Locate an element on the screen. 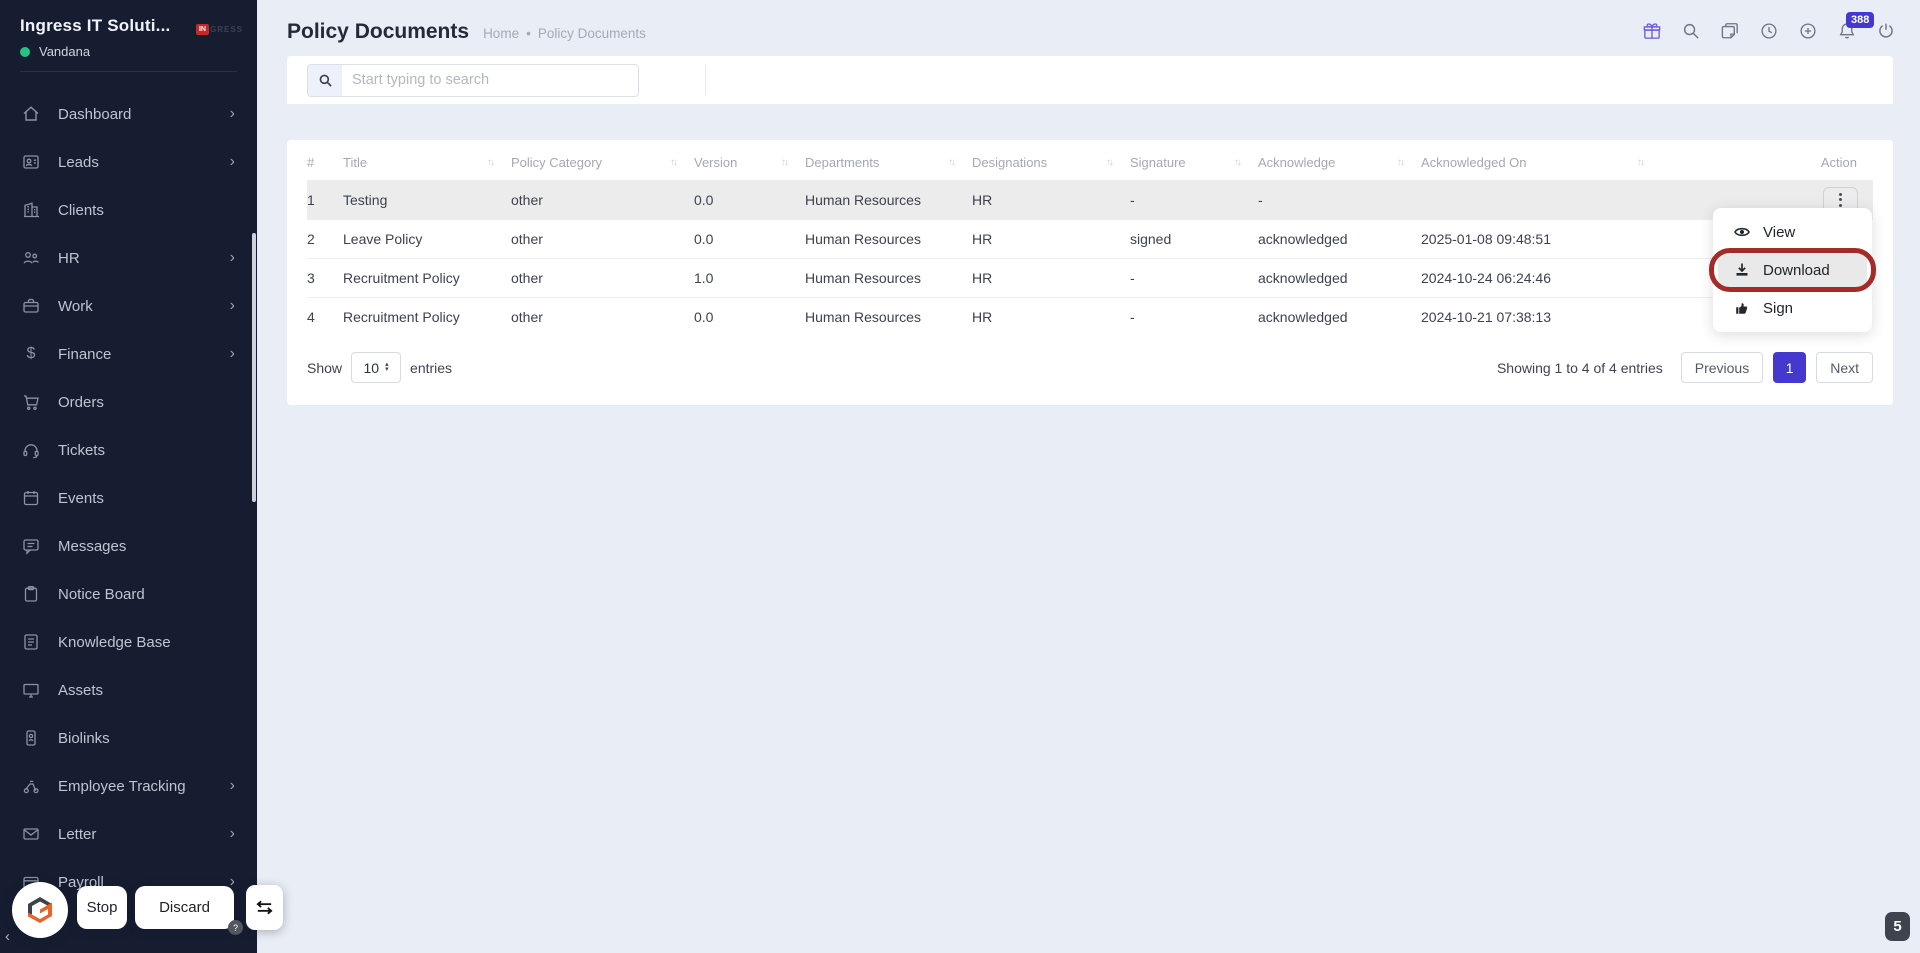  bell-icon: 388 is located at coordinates (1856, 26).